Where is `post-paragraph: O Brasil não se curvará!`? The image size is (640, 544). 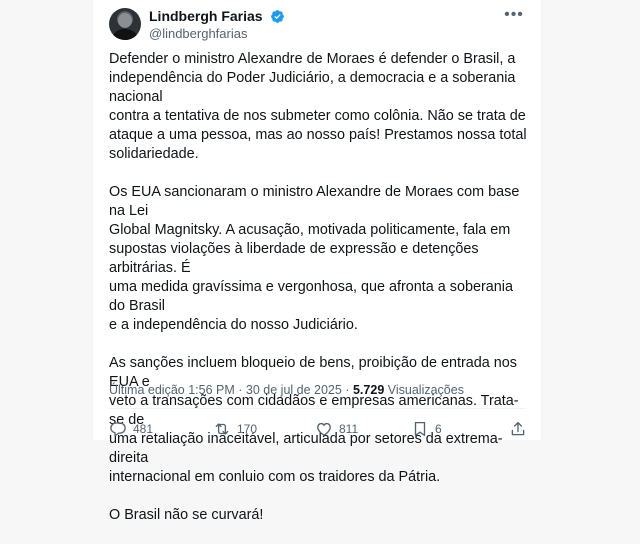 post-paragraph: O Brasil não se curvará! is located at coordinates (186, 515).